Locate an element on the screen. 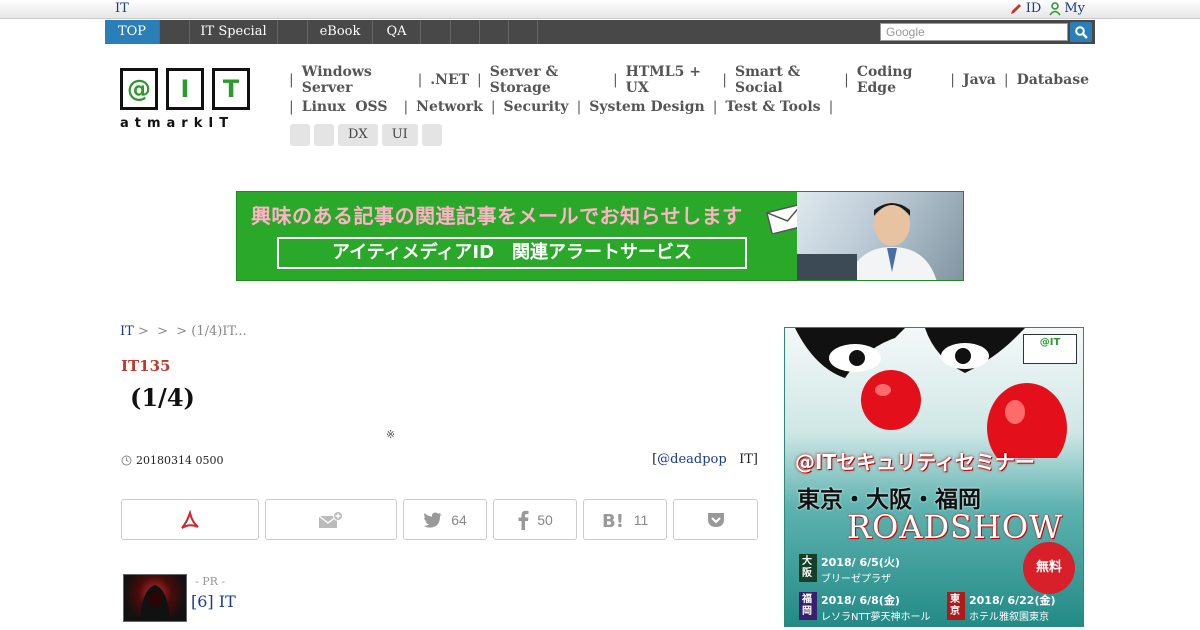 This screenshot has height=630, width=1200. pocket-button is located at coordinates (715, 519).